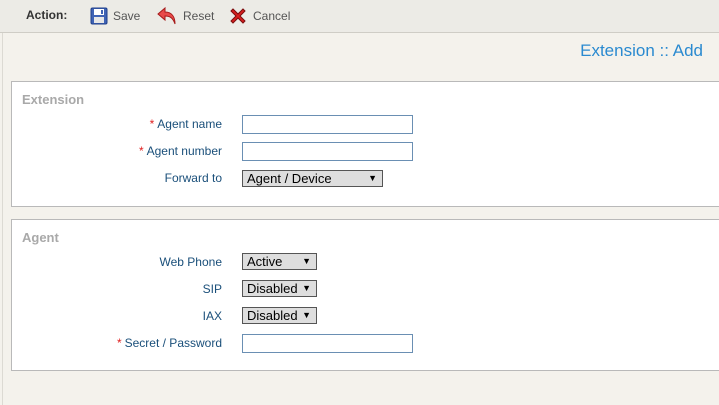  What do you see at coordinates (327, 124) in the screenshot?
I see `agent-name-input` at bounding box center [327, 124].